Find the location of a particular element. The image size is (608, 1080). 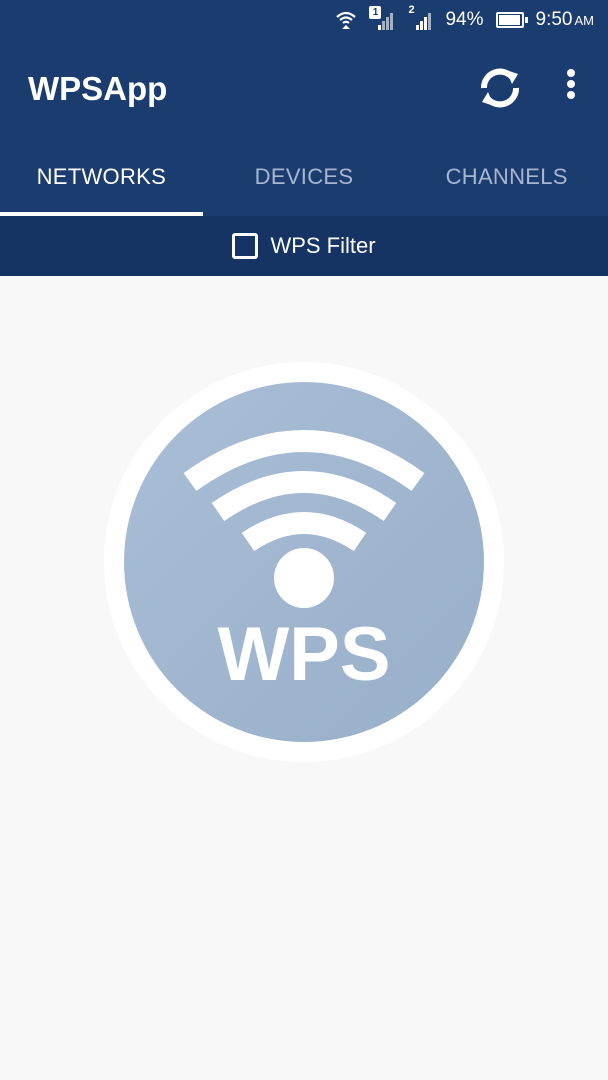

battery-fill is located at coordinates (509, 20).